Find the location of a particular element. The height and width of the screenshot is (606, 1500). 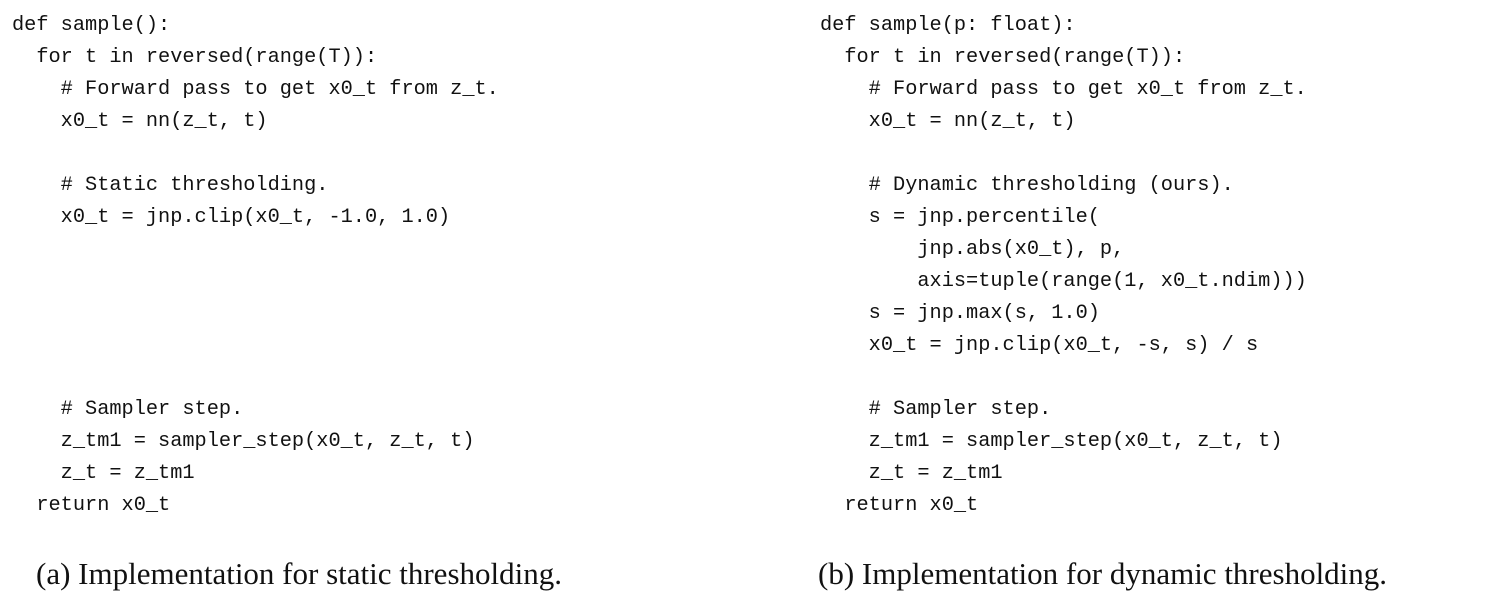

code-line: def sample(): is located at coordinates (91, 25).